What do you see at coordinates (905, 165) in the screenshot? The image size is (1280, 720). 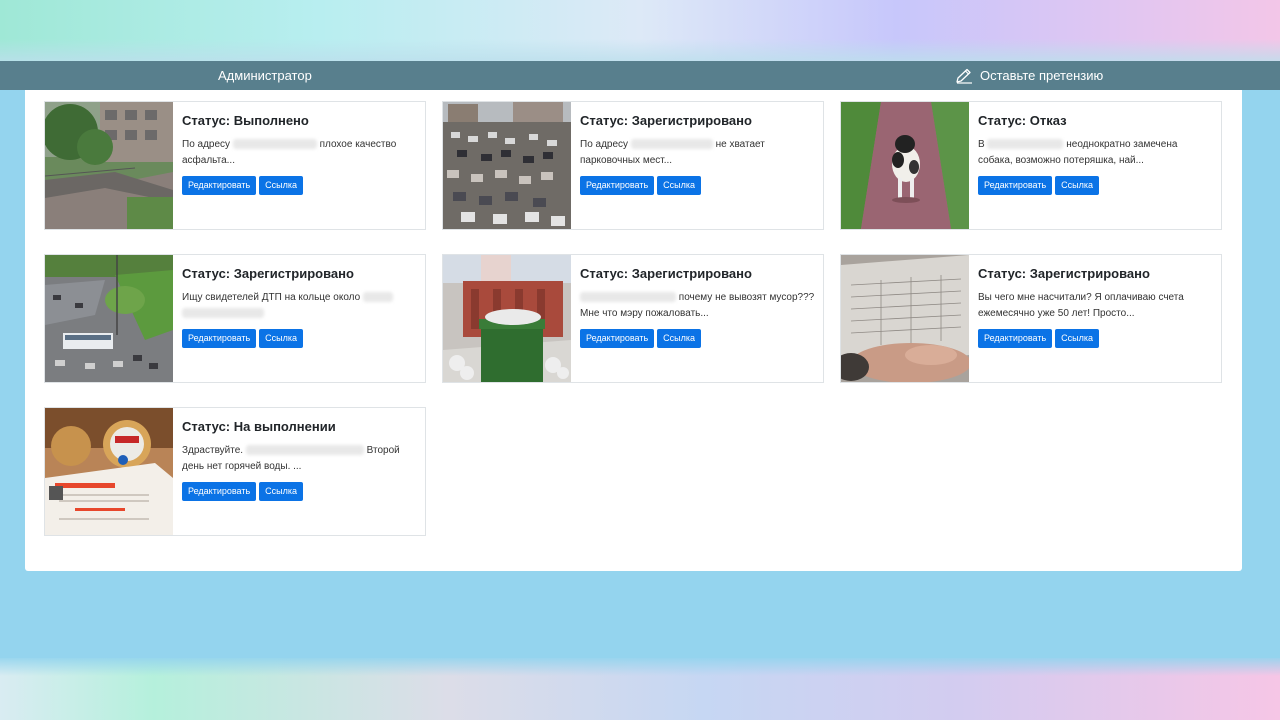 I see `complaint-photo-dog` at bounding box center [905, 165].